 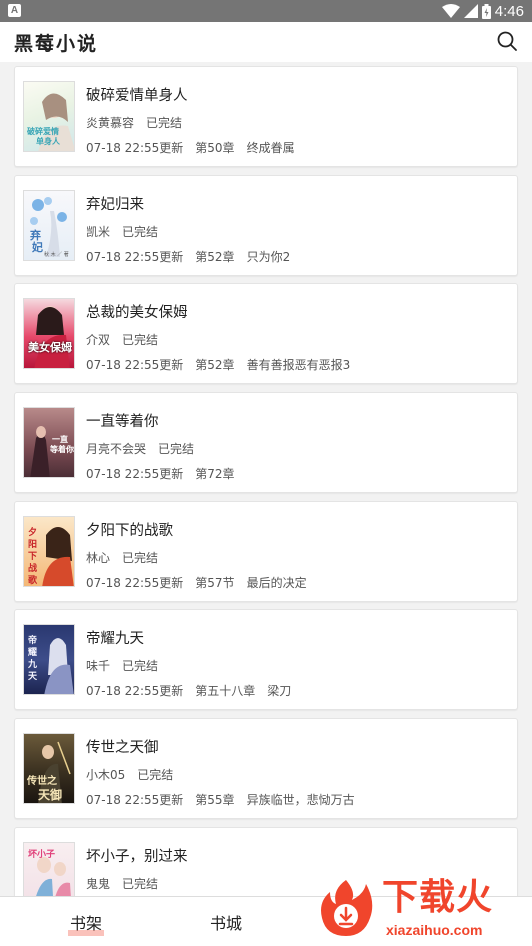 What do you see at coordinates (98, 883) in the screenshot?
I see `book-author: 鬼鬼` at bounding box center [98, 883].